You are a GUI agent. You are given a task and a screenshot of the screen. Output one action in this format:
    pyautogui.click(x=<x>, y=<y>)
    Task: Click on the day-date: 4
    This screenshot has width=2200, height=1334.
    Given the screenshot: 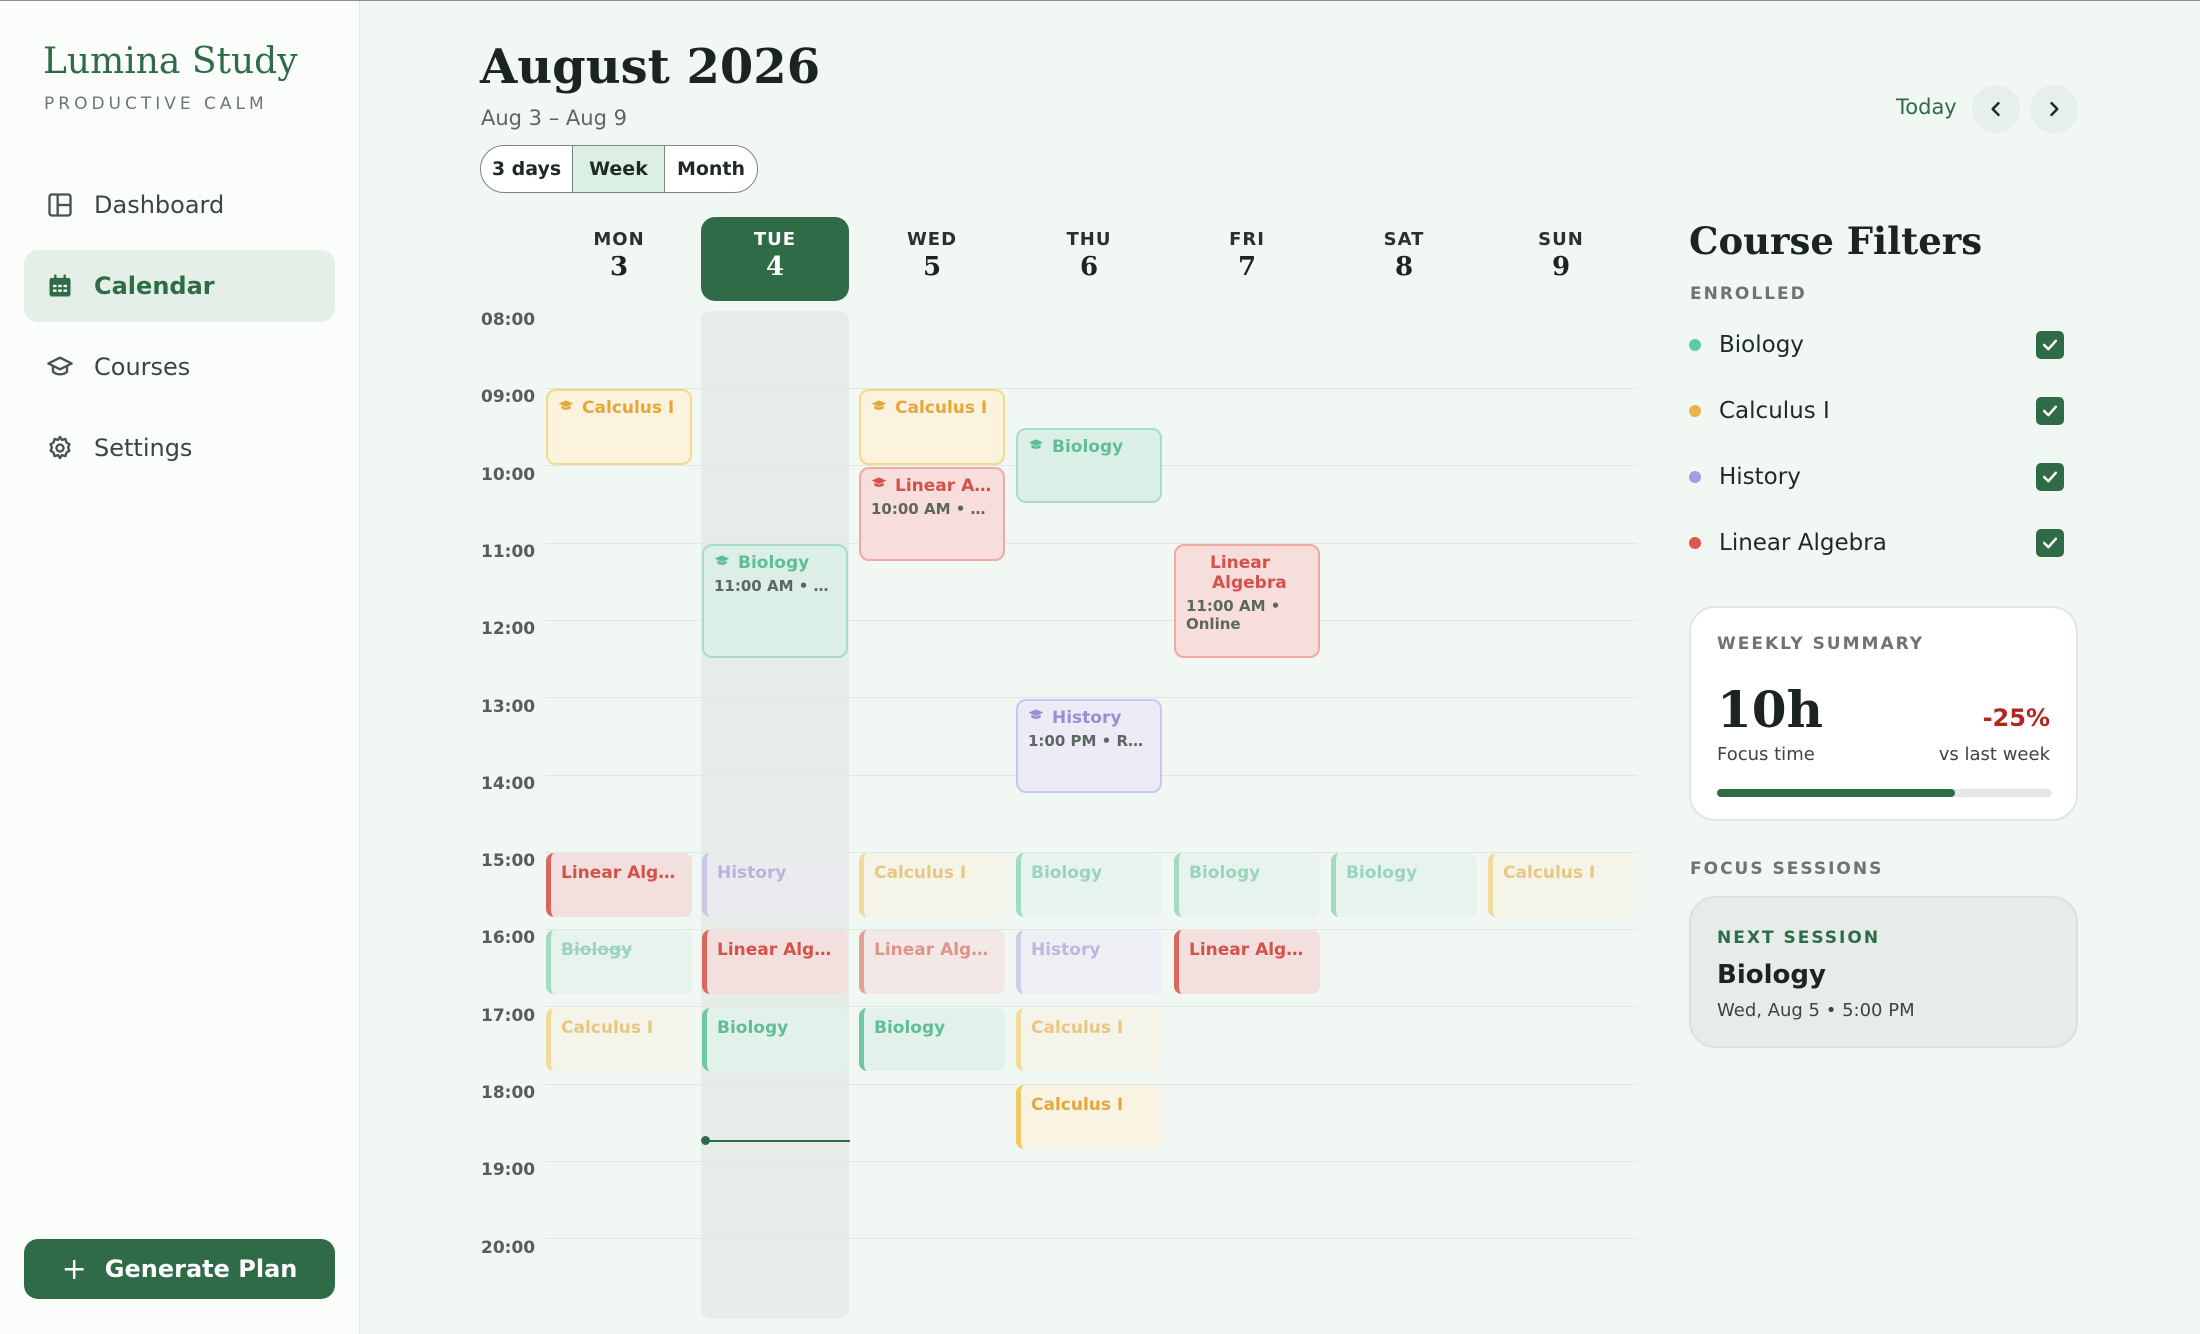 What is the action you would take?
    pyautogui.click(x=775, y=267)
    